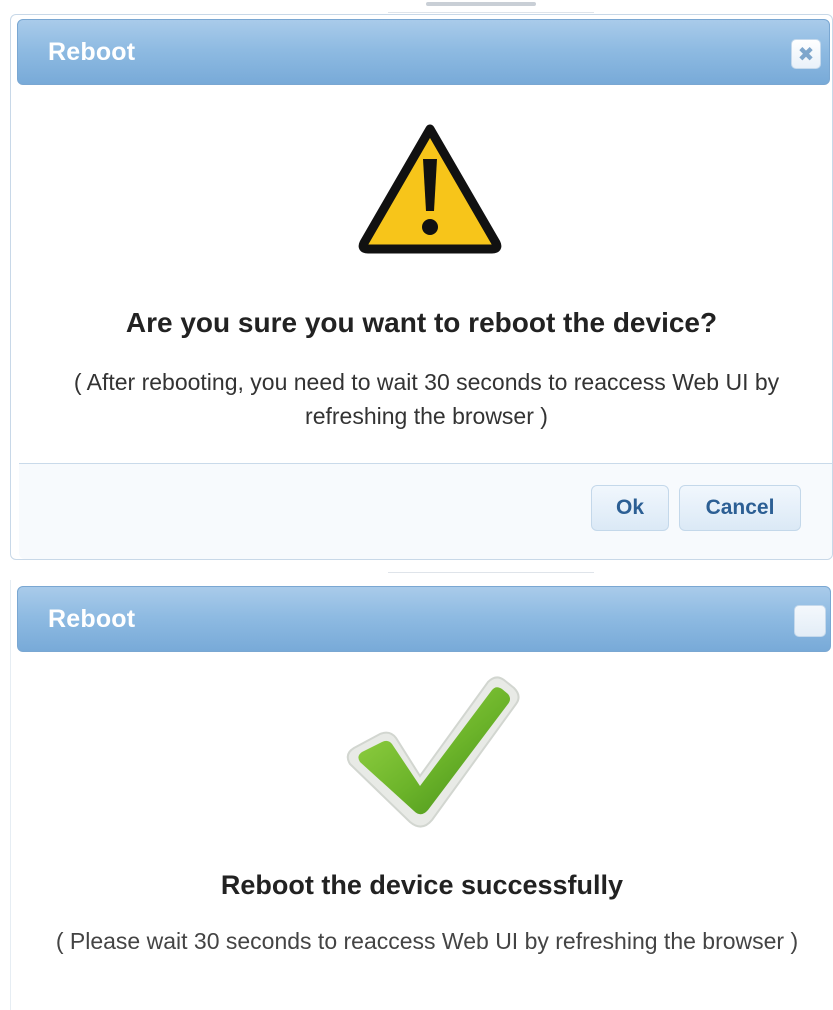 The width and height of the screenshot is (833, 1010). Describe the element at coordinates (430, 189) in the screenshot. I see `warning-triangle-icon` at that location.